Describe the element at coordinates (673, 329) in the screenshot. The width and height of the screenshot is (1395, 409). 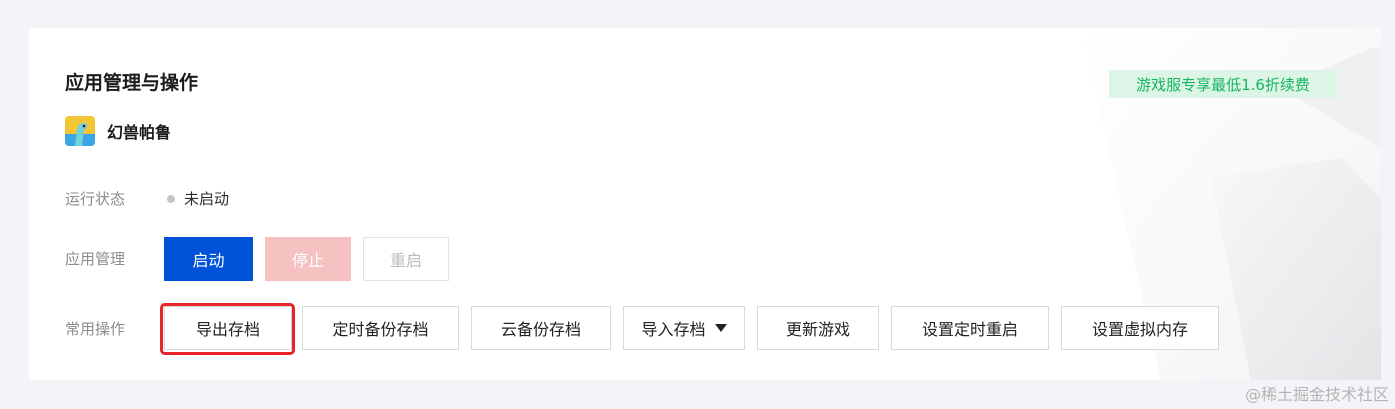
I see `import-save-label: 导入存档` at that location.